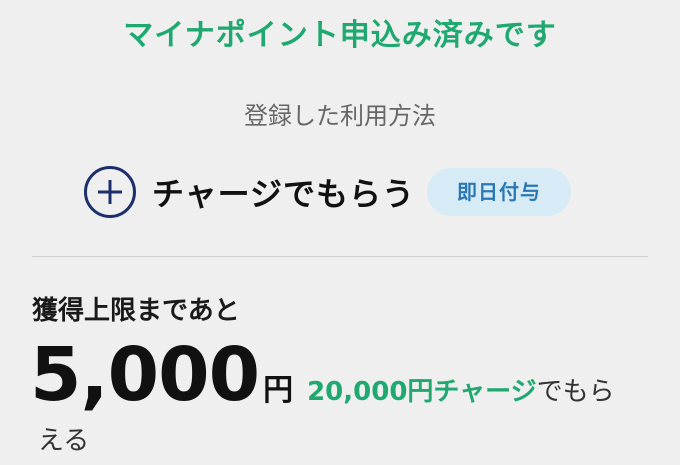 This screenshot has width=680, height=465. Describe the element at coordinates (340, 116) in the screenshot. I see `method-caption: 登録した利用方法` at that location.